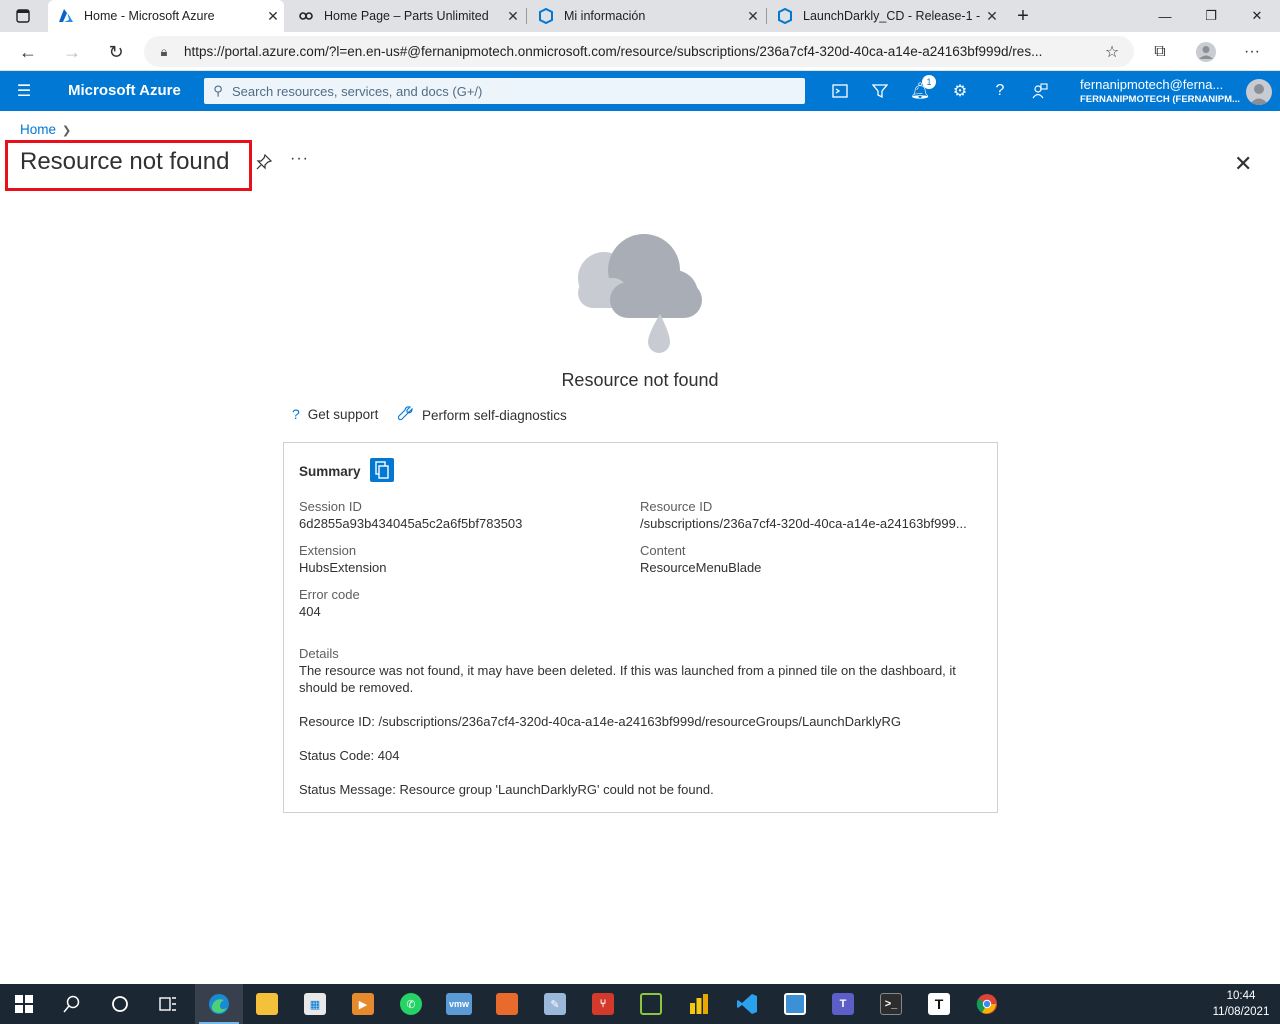 The width and height of the screenshot is (1280, 1024). Describe the element at coordinates (603, 1004) in the screenshot. I see `taskbar-git: ⑂` at that location.